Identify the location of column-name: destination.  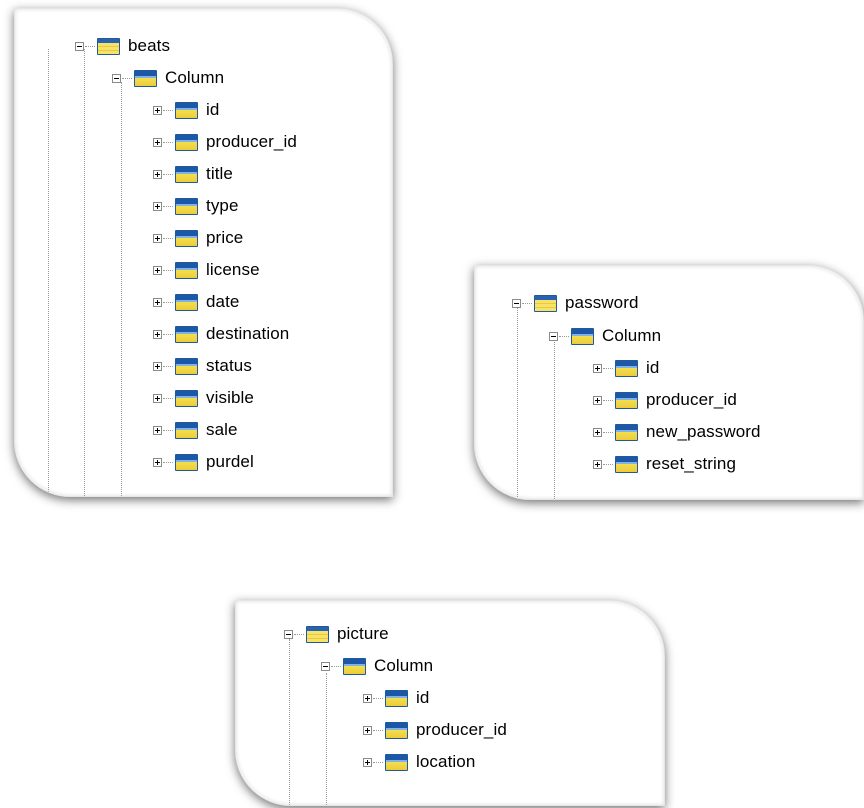
(248, 333).